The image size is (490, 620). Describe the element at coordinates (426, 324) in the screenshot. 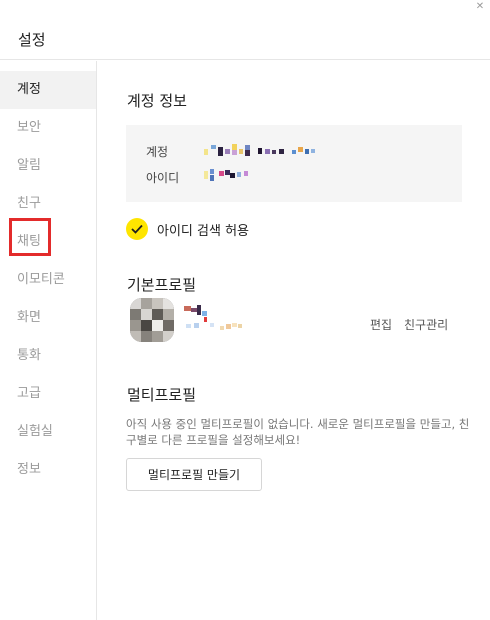

I see `manage-friends-link: 친구관리` at that location.